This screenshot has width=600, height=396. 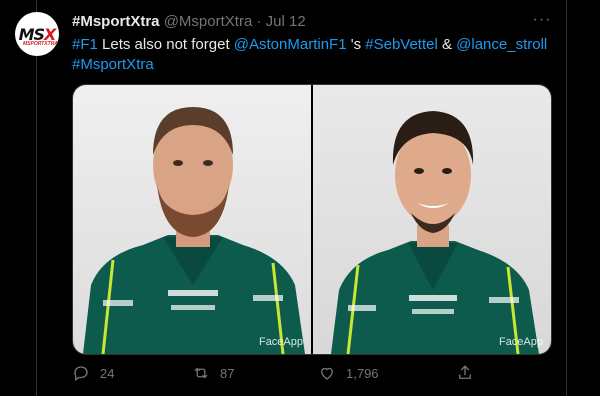 I want to click on tweet-text-segment: Lets also not forget, so click(x=165, y=44).